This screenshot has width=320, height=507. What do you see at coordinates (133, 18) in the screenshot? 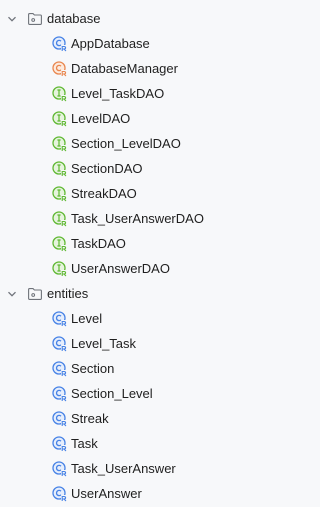
I see `folder-database: database` at bounding box center [133, 18].